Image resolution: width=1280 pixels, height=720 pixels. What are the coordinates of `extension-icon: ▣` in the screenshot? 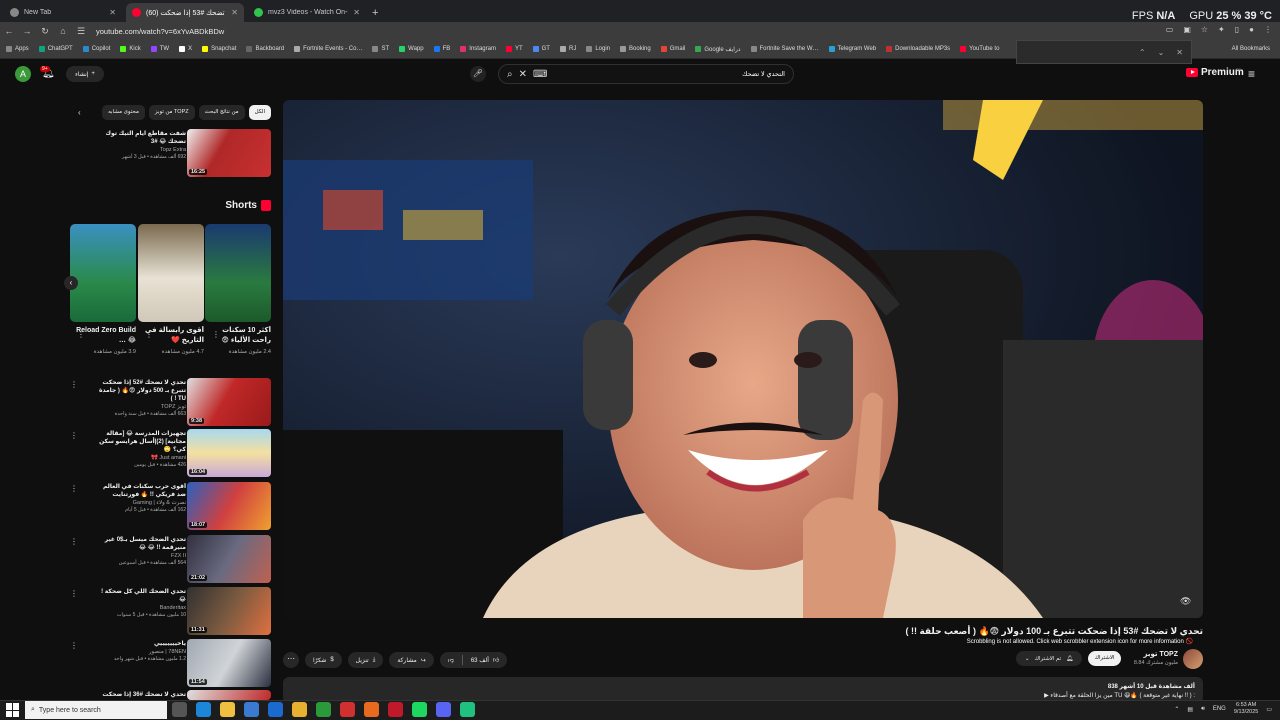 It's located at (1187, 29).